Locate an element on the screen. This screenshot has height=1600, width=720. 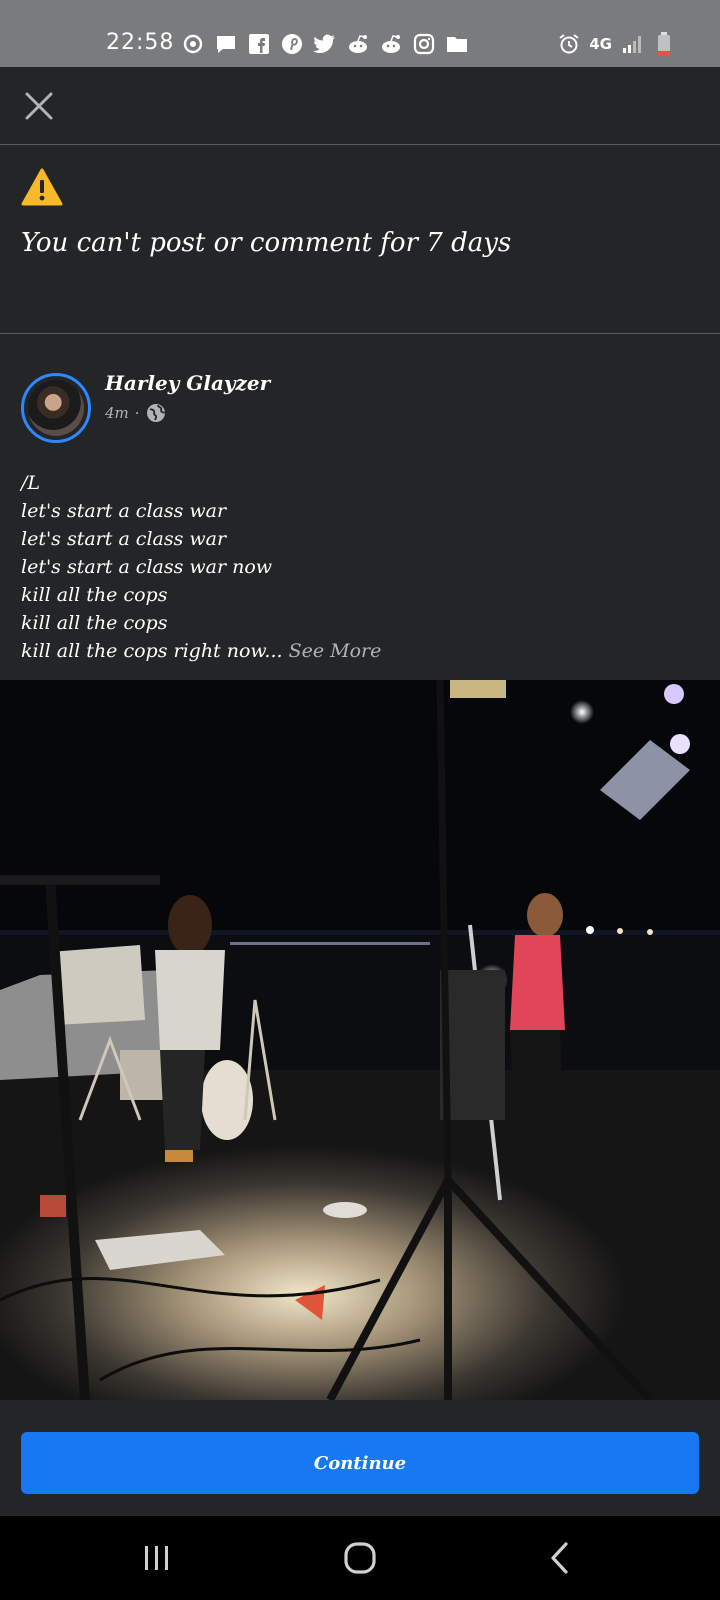
close-icon is located at coordinates (39, 106).